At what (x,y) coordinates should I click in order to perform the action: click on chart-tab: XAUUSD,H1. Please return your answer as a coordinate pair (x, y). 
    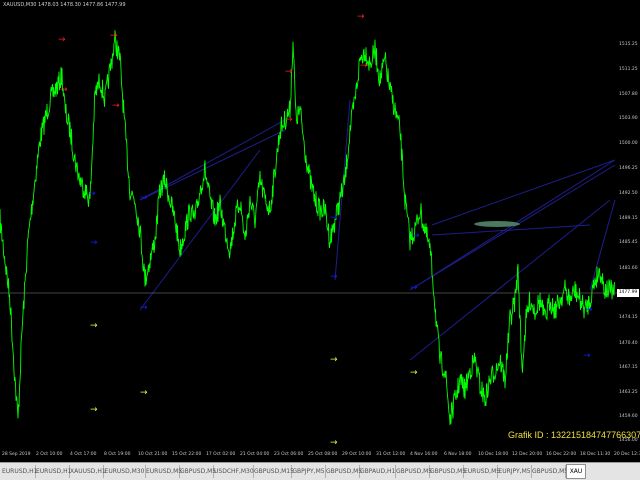
    Looking at the image, I should click on (88, 471).